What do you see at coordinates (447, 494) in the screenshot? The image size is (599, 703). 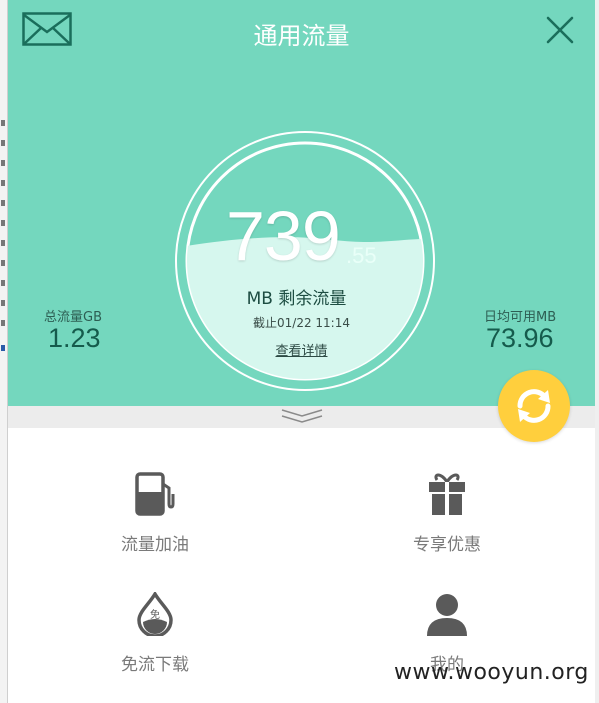 I see `gift-icon` at bounding box center [447, 494].